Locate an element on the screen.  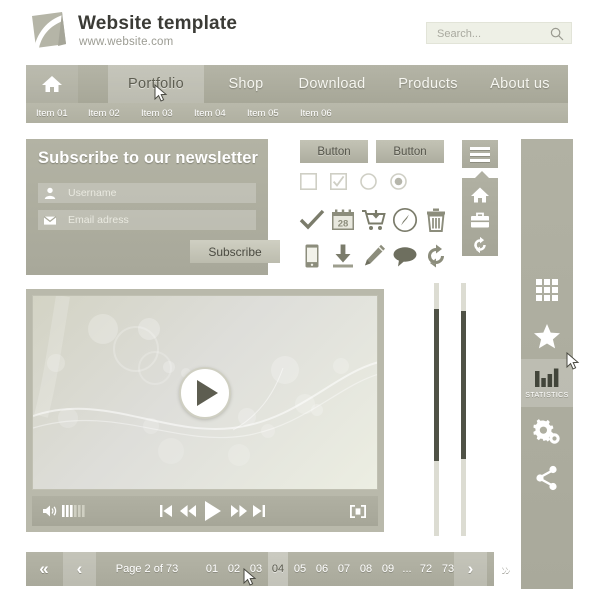
speech-bubble-icon is located at coordinates (405, 256).